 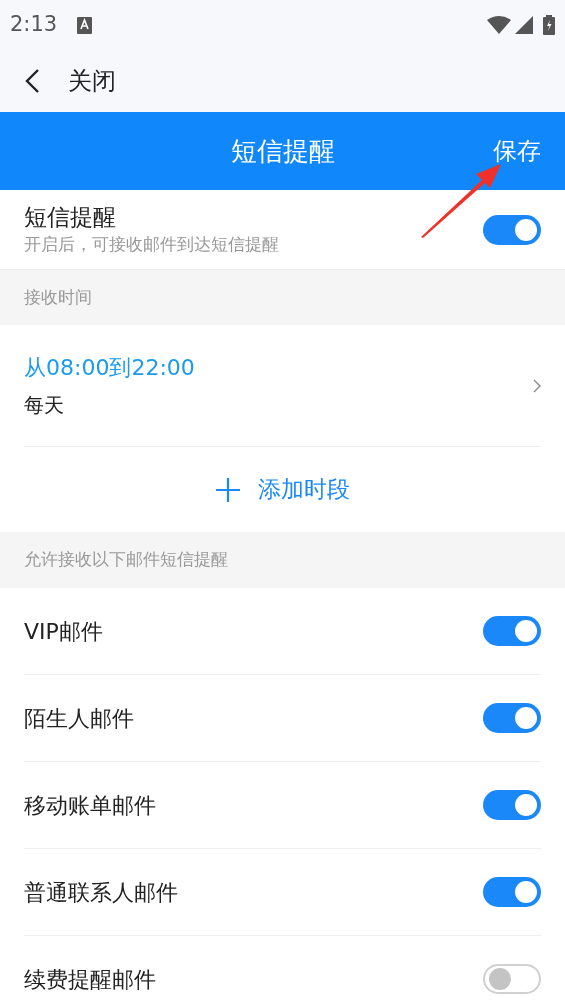 I want to click on section-heading: 接收时间, so click(x=58, y=297).